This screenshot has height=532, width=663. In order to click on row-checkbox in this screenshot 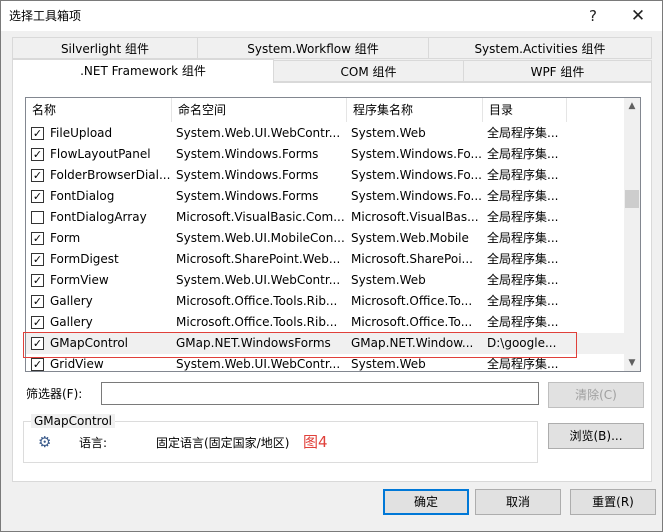, I will do `click(37, 217)`.